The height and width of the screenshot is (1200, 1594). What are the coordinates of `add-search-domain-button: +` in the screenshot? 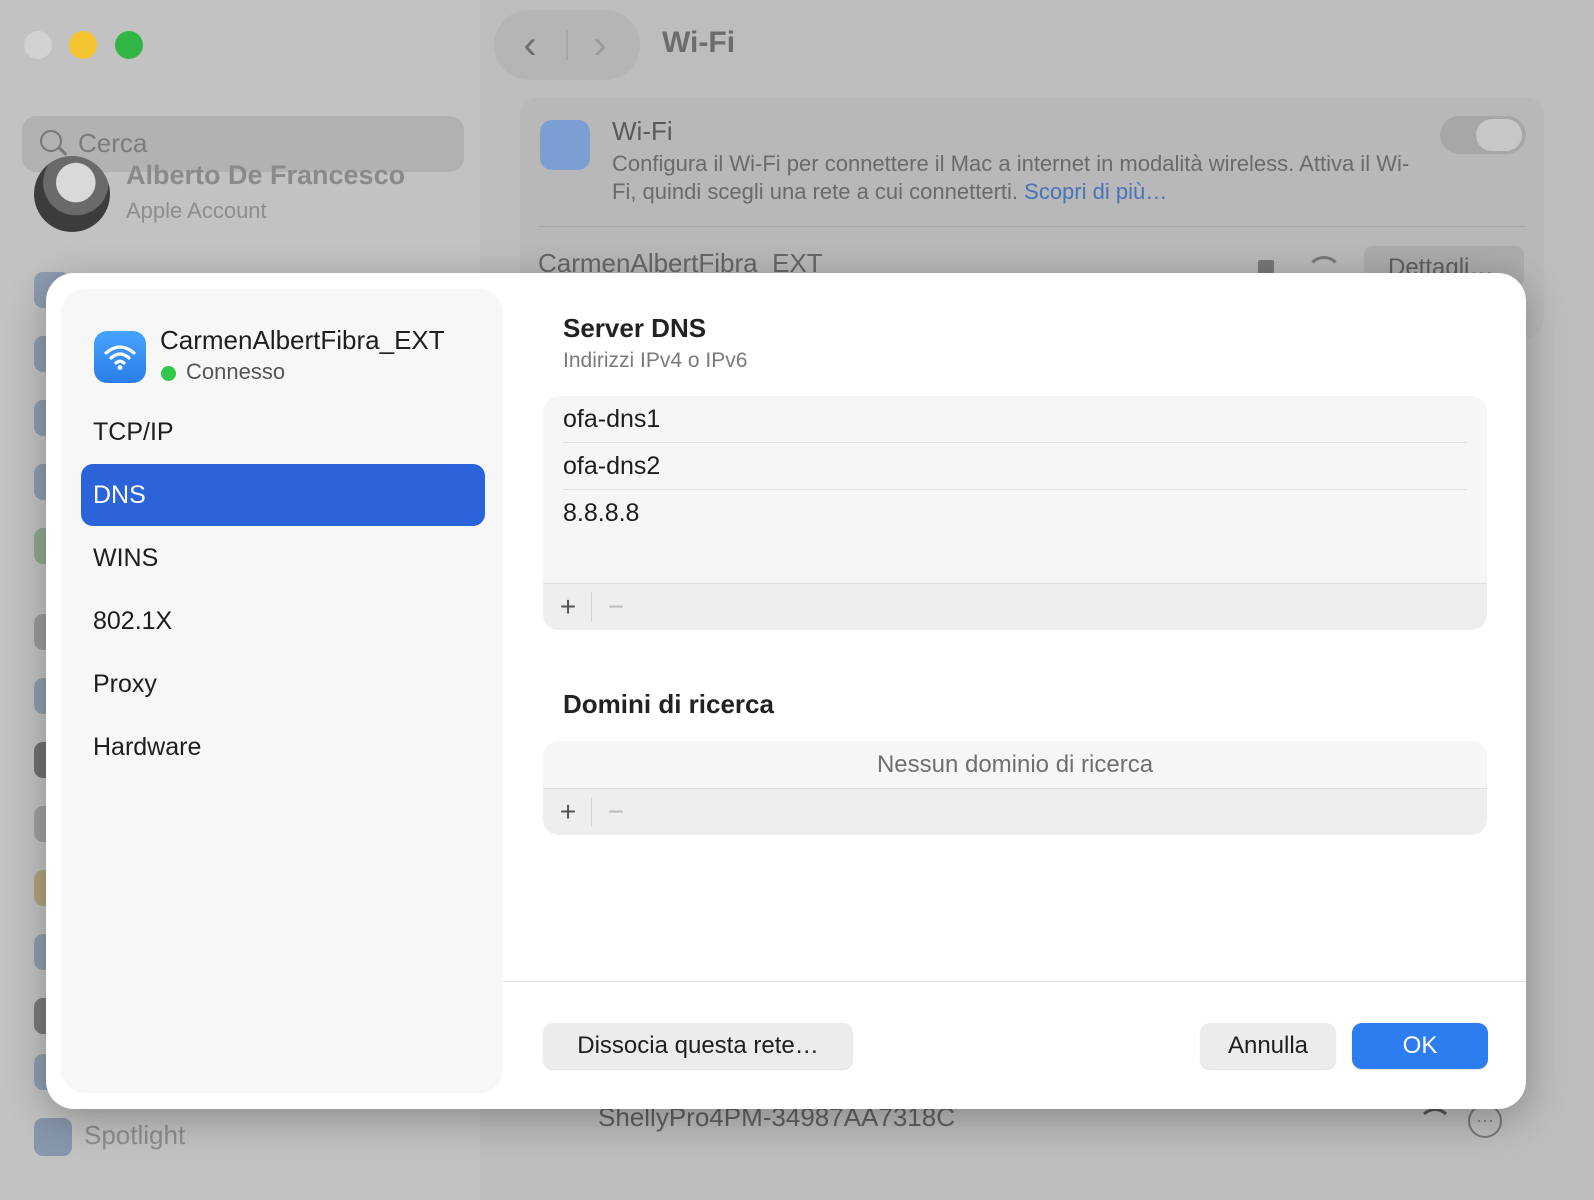 It's located at (568, 812).